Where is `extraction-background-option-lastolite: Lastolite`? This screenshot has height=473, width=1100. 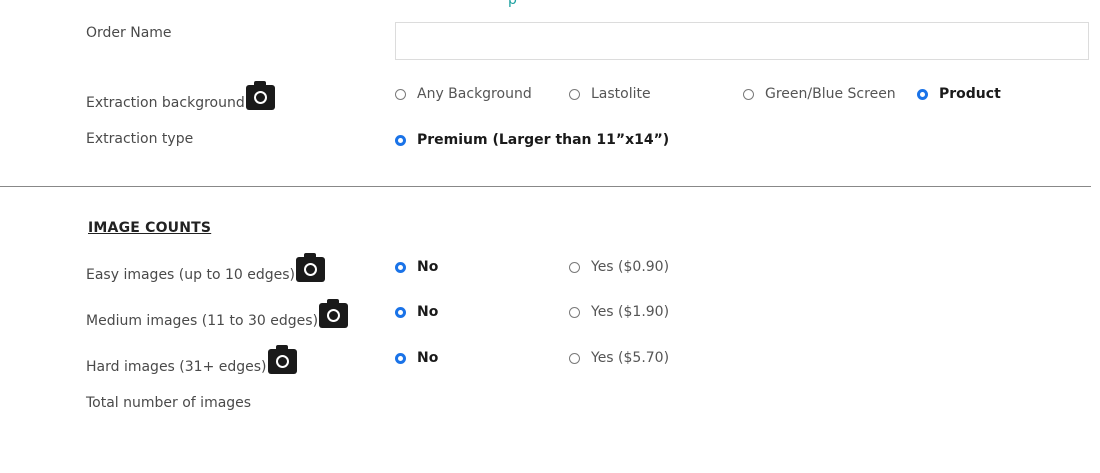 extraction-background-option-lastolite: Lastolite is located at coordinates (610, 94).